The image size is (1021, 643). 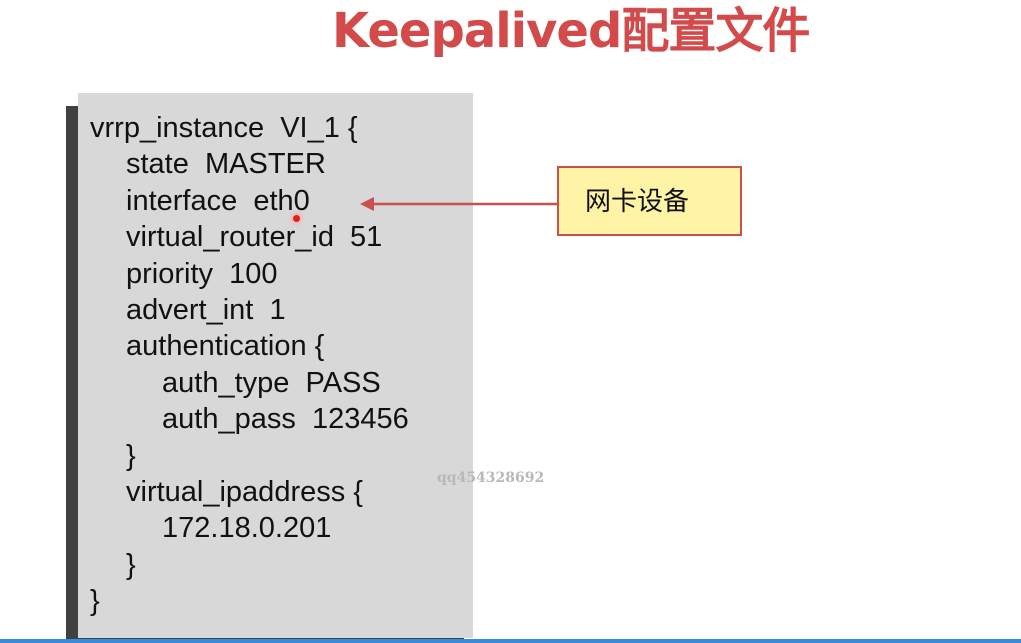 What do you see at coordinates (459, 204) in the screenshot?
I see `callout-arrow` at bounding box center [459, 204].